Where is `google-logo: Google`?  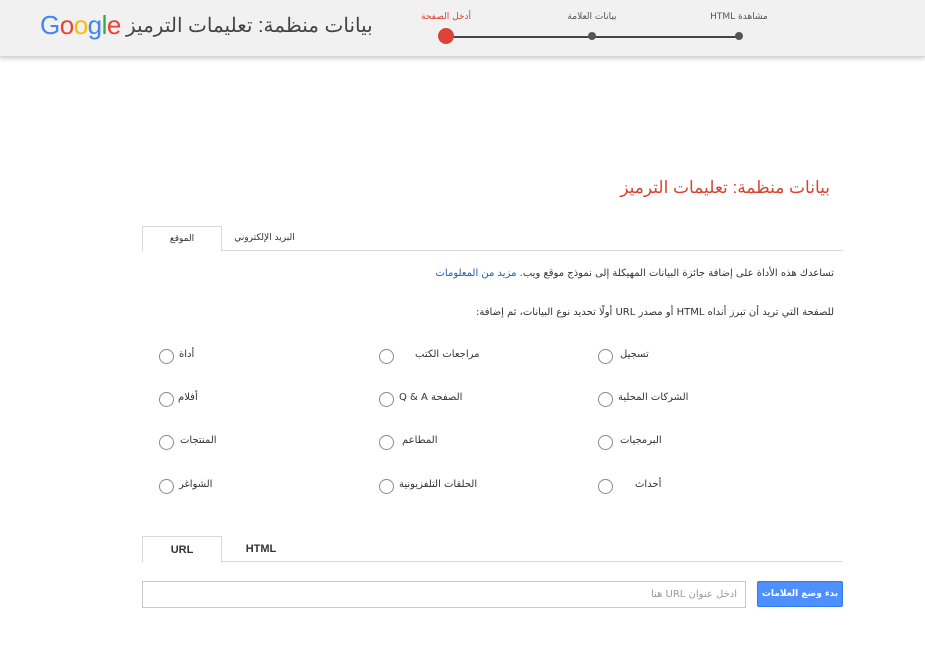 google-logo: Google is located at coordinates (80, 25).